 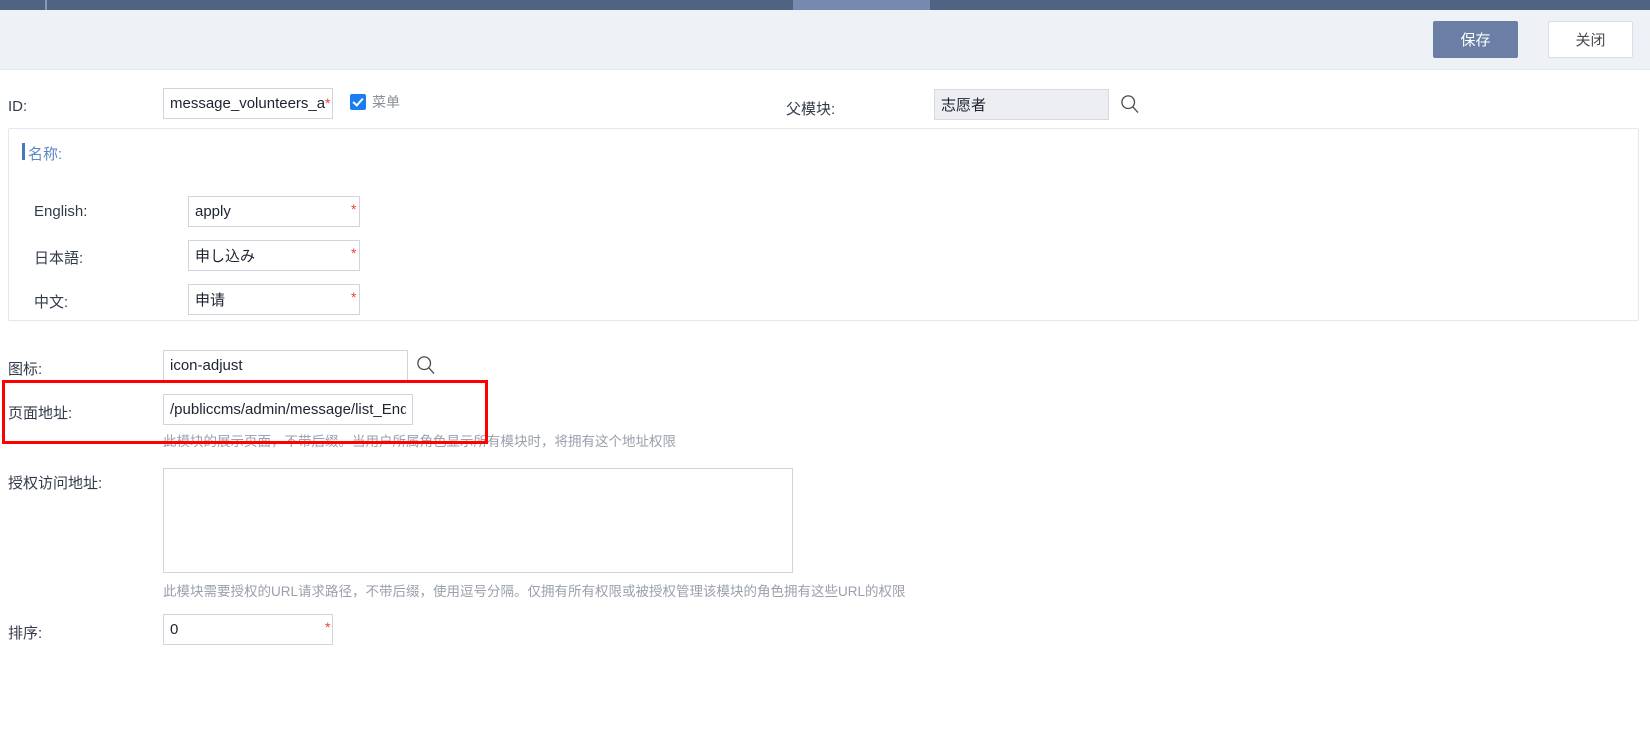 I want to click on id-required-marker: *, so click(x=328, y=103).